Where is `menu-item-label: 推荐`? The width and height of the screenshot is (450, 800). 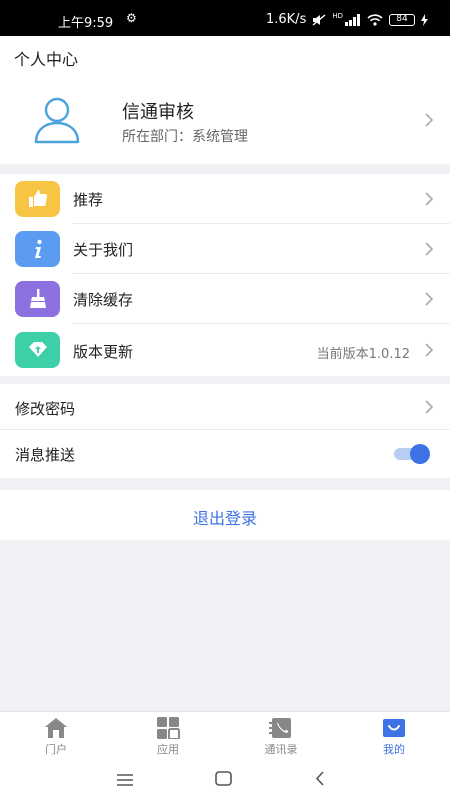
menu-item-label: 推荐 is located at coordinates (88, 200).